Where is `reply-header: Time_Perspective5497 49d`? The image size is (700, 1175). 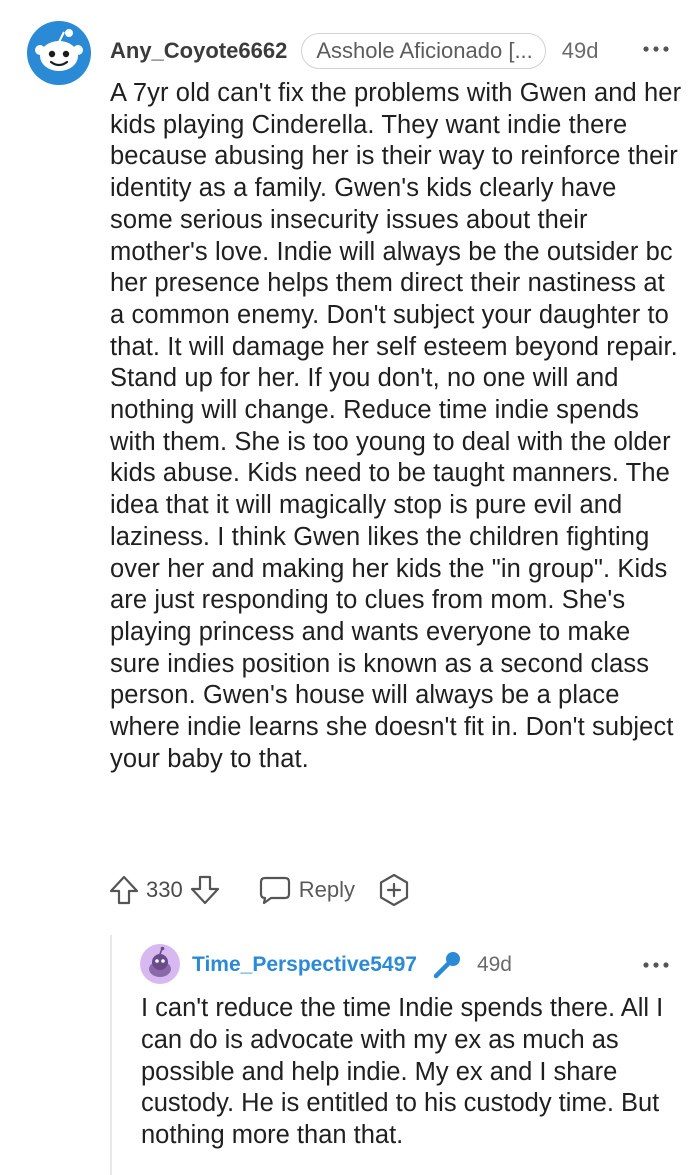 reply-header: Time_Perspective5497 49d is located at coordinates (352, 965).